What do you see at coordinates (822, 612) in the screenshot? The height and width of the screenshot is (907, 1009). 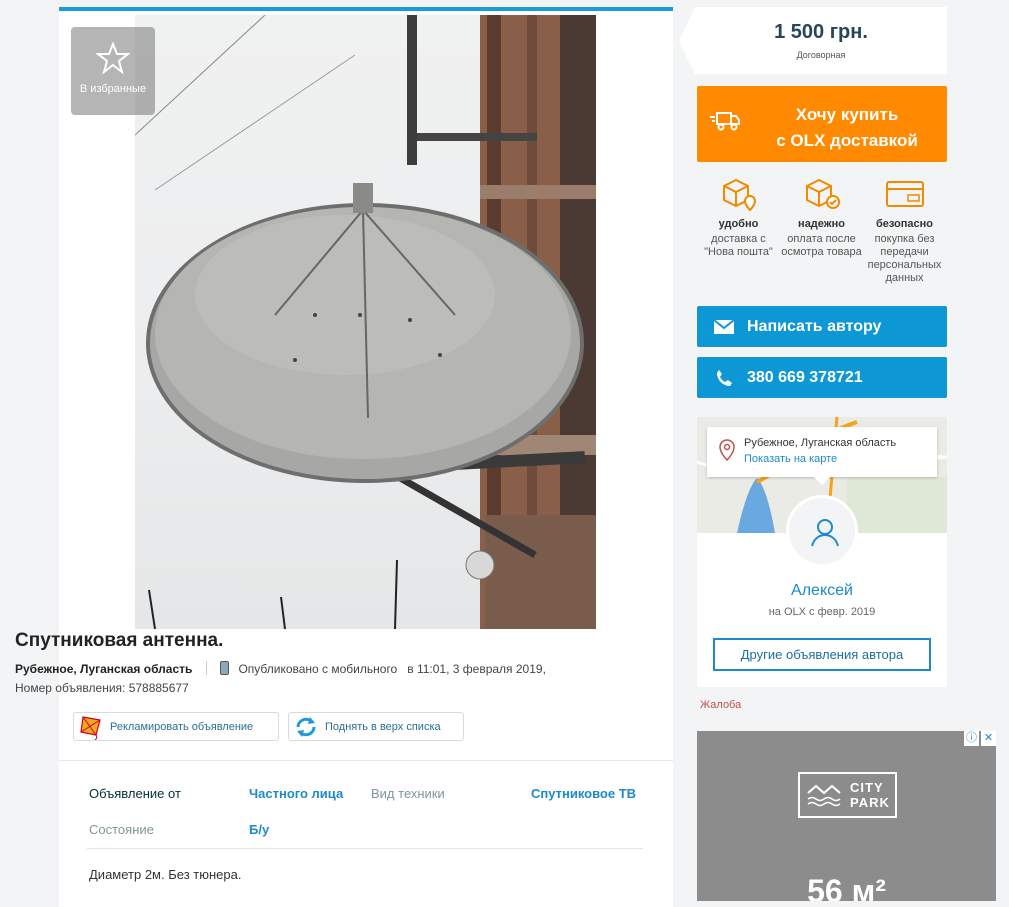 I see `seller-since: на OLX с февр. 2019` at bounding box center [822, 612].